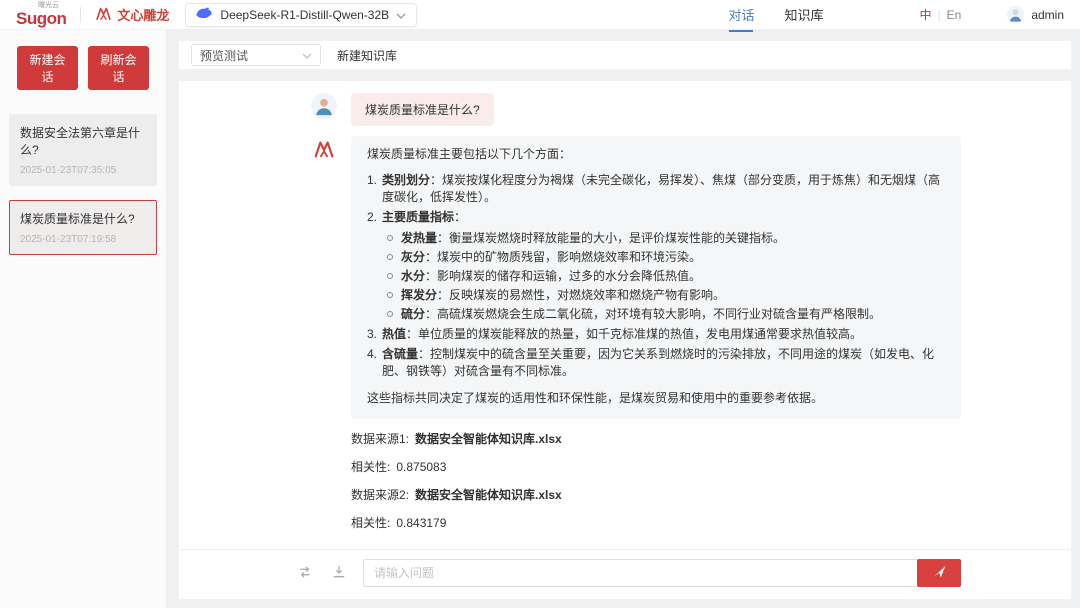 Image resolution: width=1080 pixels, height=608 pixels. Describe the element at coordinates (68, 170) in the screenshot. I see `history-timestamp: 2025-01-23T07:35:05` at that location.